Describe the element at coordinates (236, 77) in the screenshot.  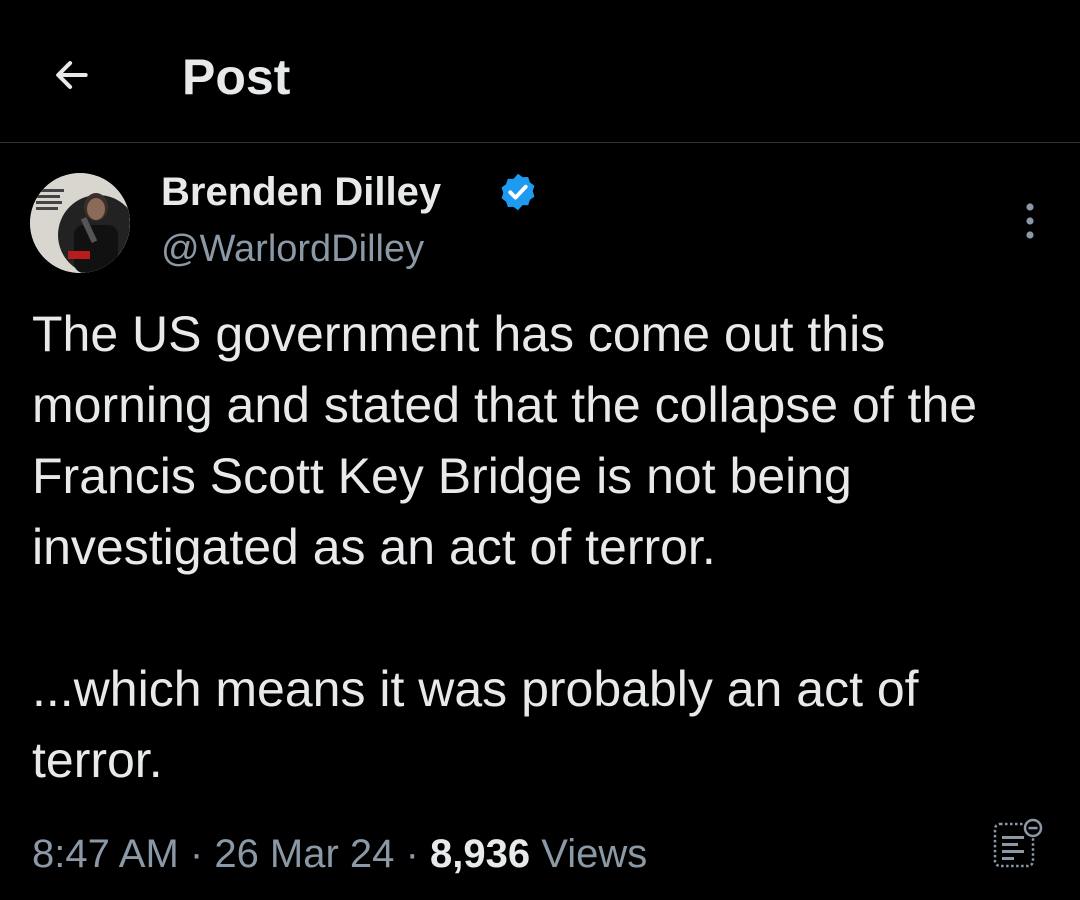
I see `page-title: Post` at that location.